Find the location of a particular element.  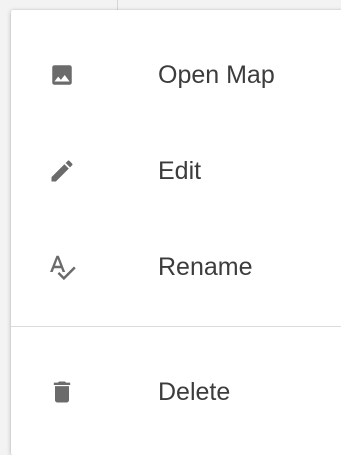

pencil-icon is located at coordinates (62, 171).